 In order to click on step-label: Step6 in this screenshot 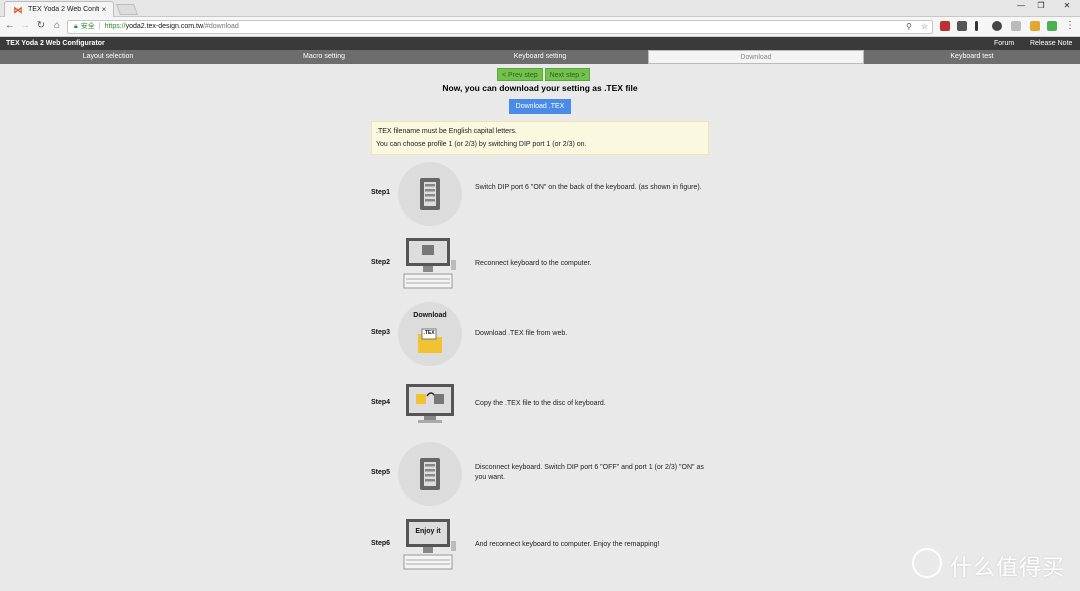, I will do `click(381, 543)`.